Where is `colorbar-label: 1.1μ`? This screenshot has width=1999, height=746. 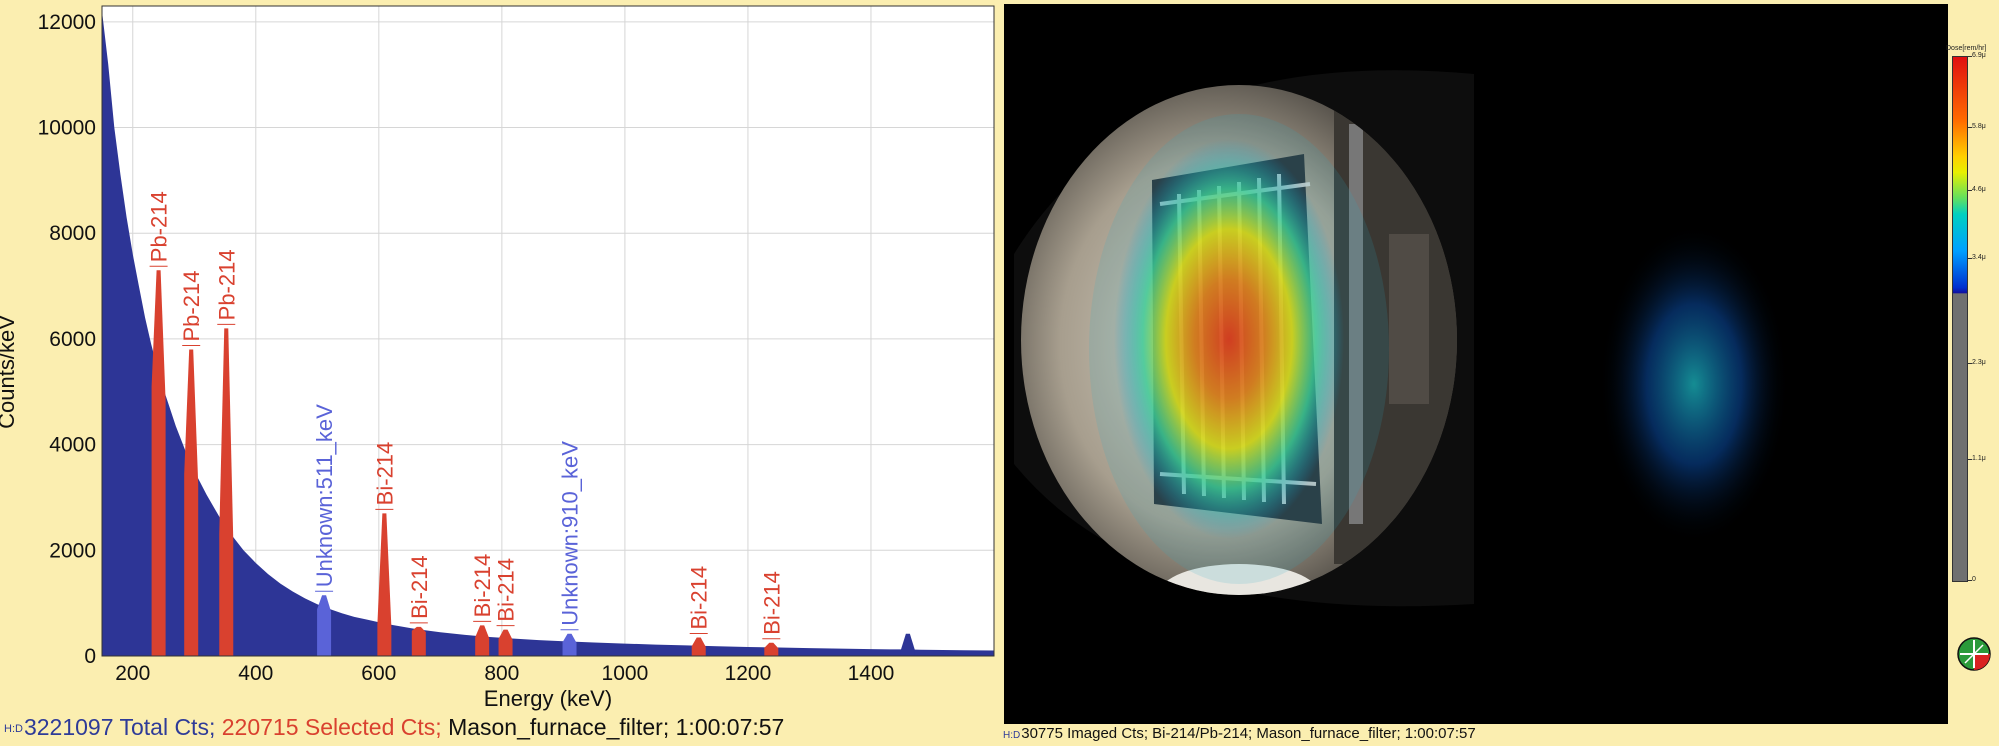
colorbar-label: 1.1μ is located at coordinates (1979, 459).